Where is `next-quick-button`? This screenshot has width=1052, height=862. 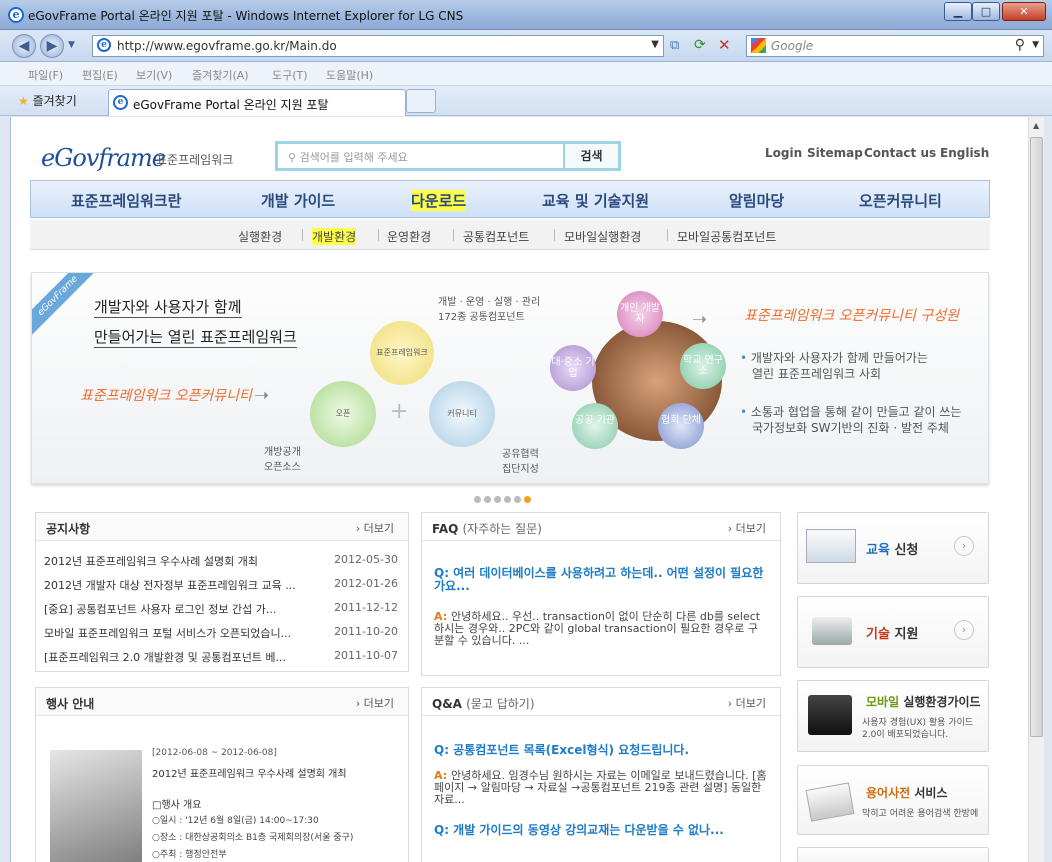 next-quick-button is located at coordinates (893, 854).